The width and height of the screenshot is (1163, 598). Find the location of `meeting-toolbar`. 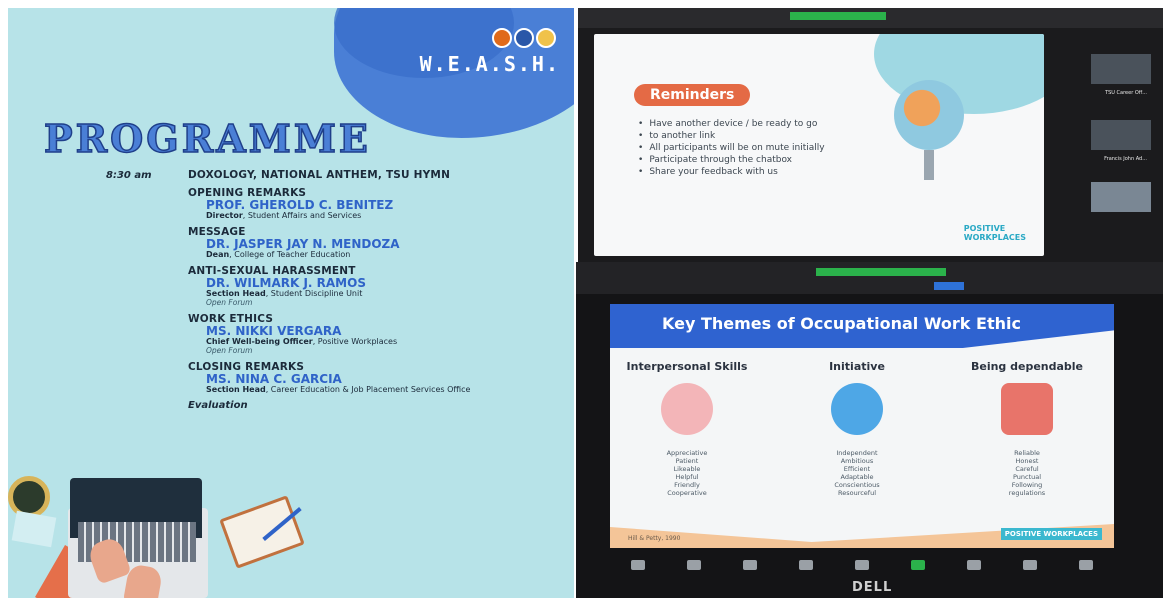

meeting-toolbar is located at coordinates (862, 565).